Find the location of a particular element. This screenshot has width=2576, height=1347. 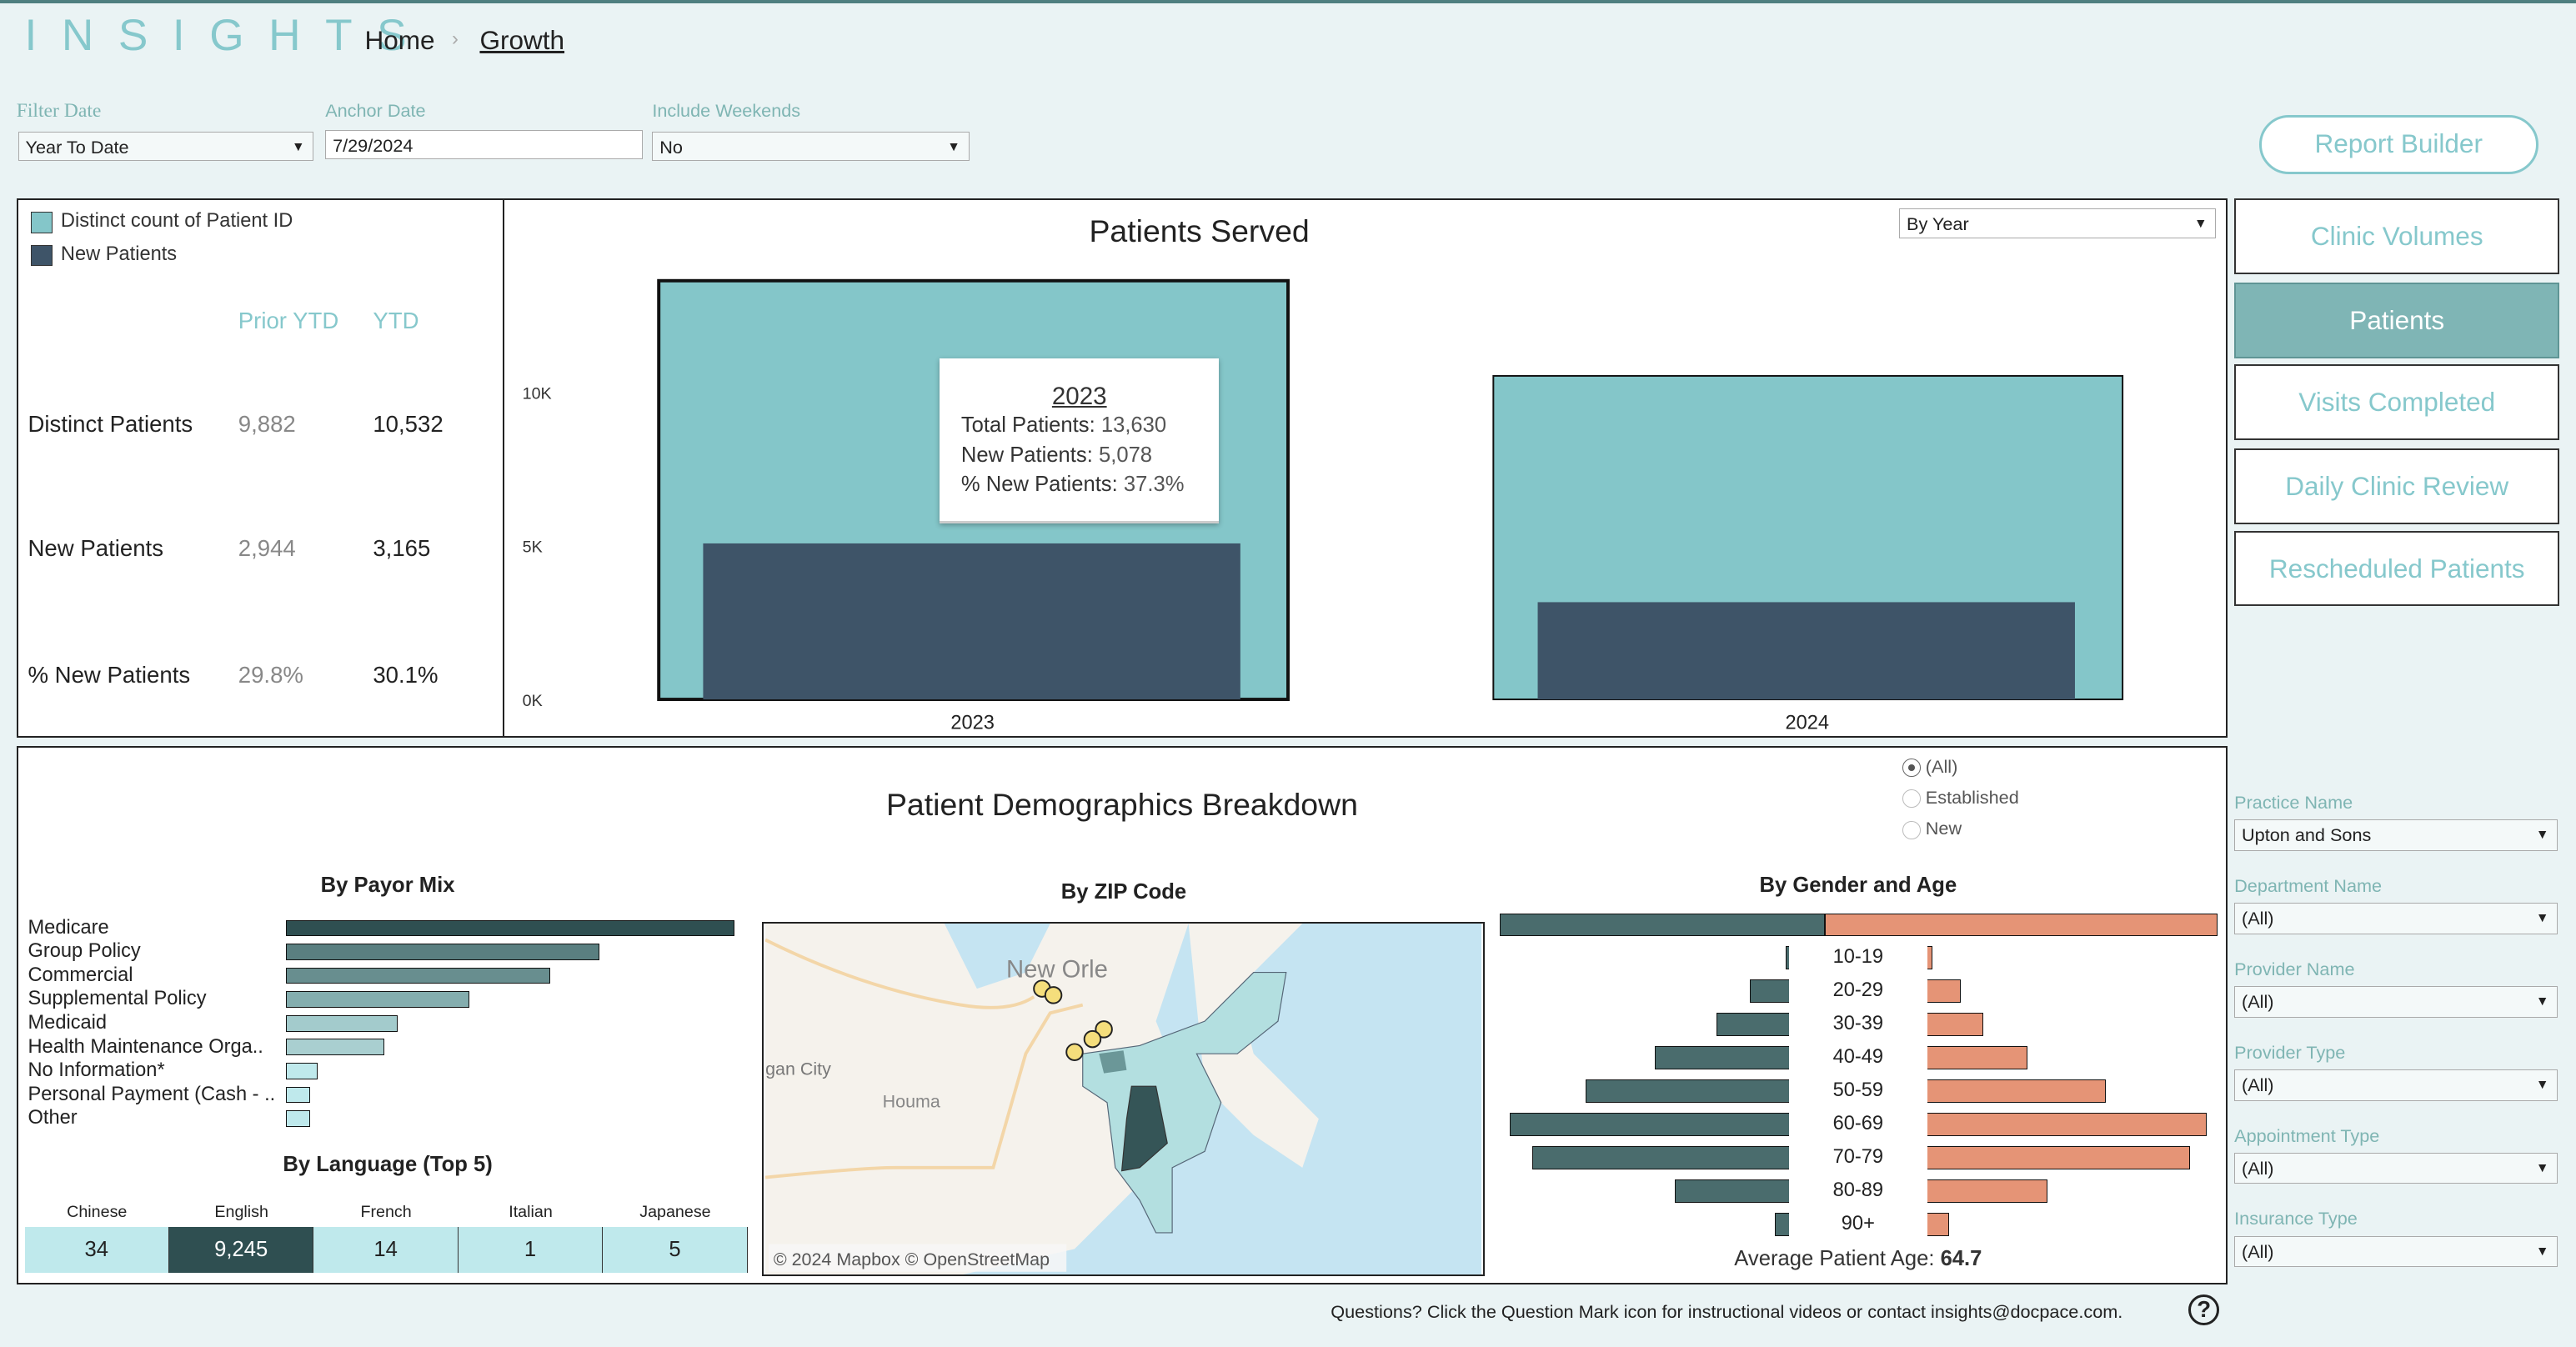

include-weekends-select: No ▼ is located at coordinates (811, 147).